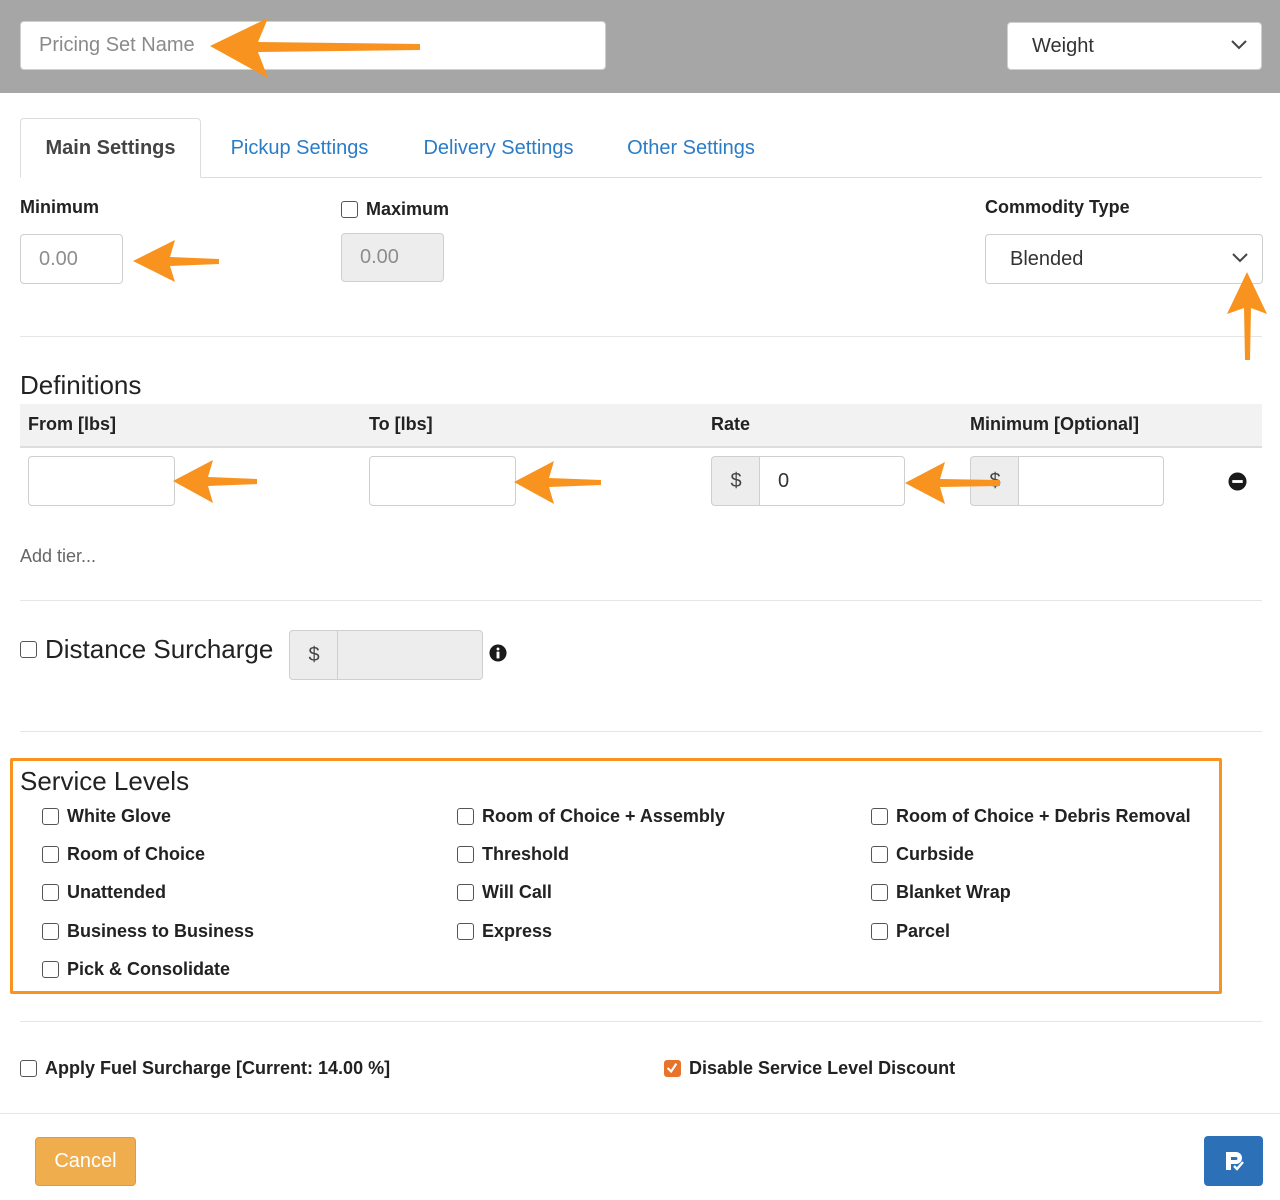  Describe the element at coordinates (832, 481) in the screenshot. I see `rate-input: 0` at that location.